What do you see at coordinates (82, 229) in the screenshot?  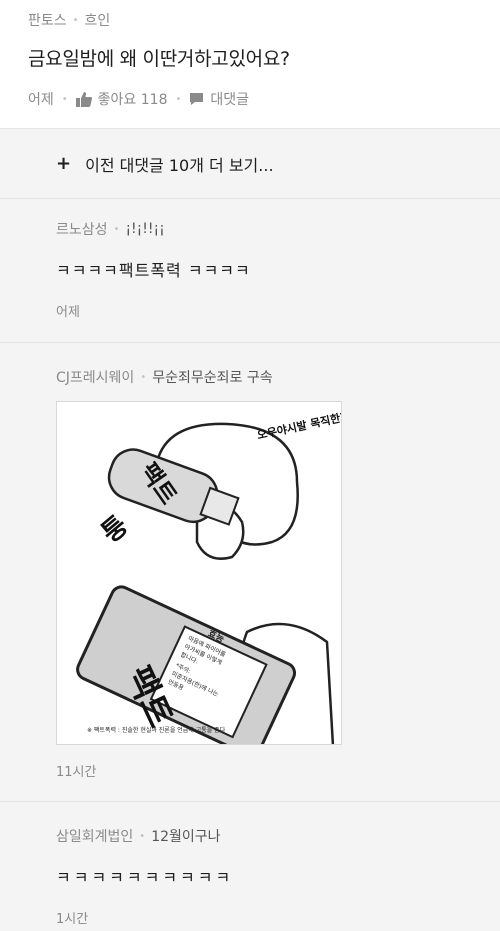 I see `comment-author: 르노삼성` at bounding box center [82, 229].